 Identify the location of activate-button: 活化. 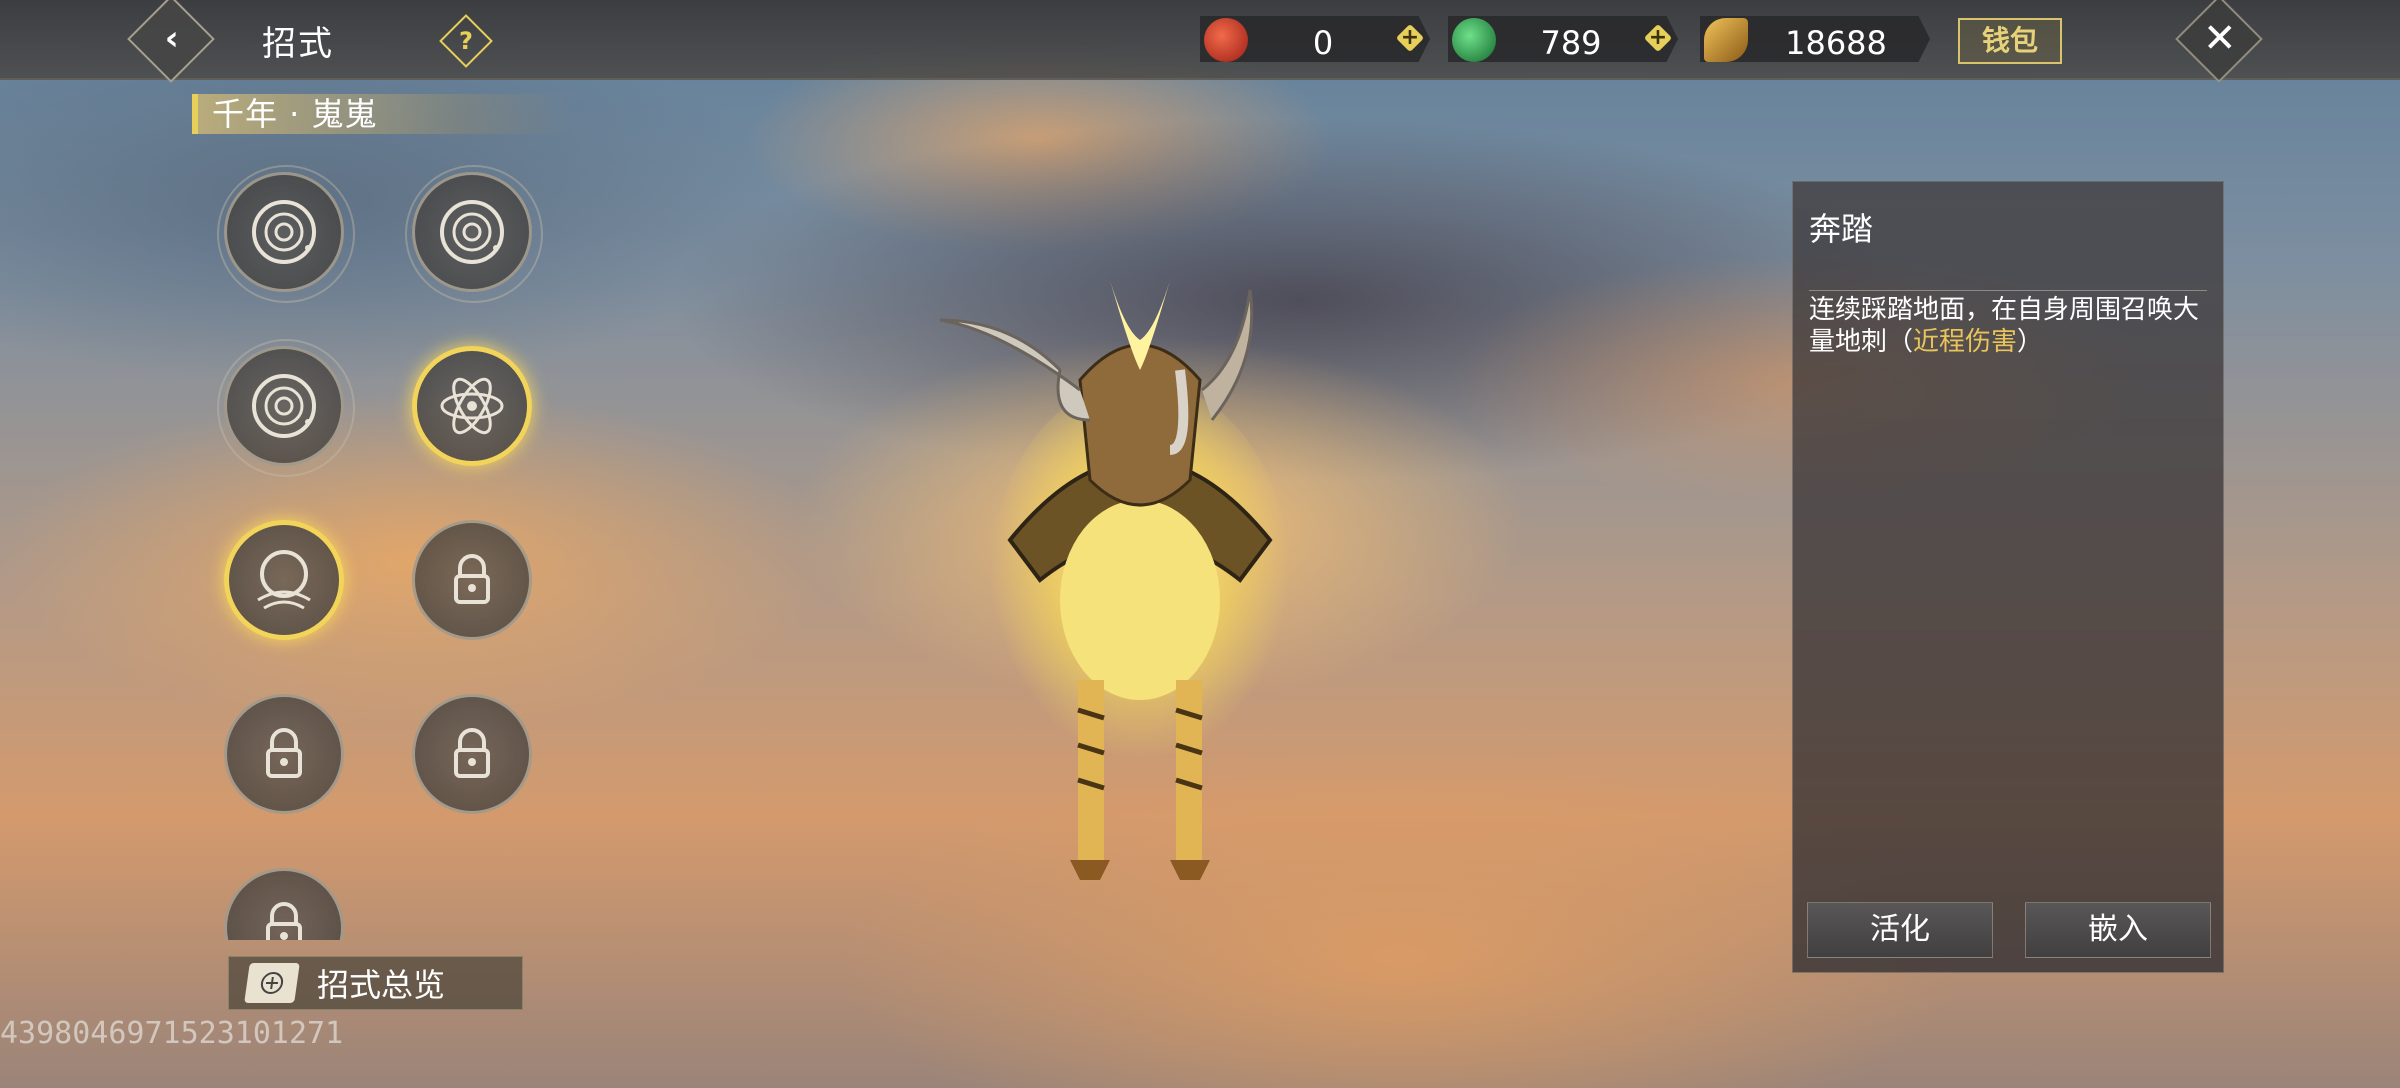
(1900, 930).